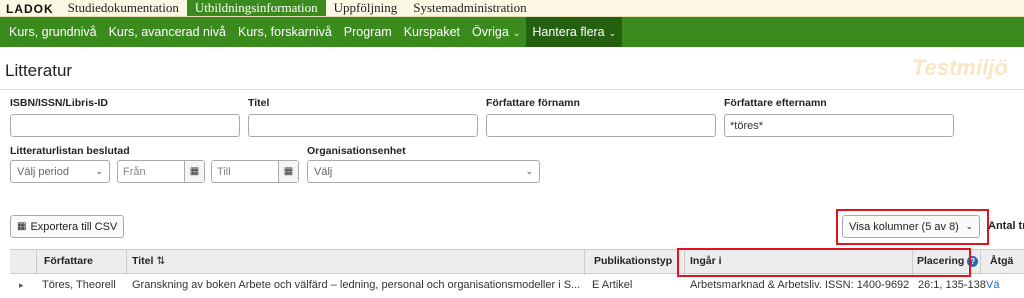 The height and width of the screenshot is (298, 1024). What do you see at coordinates (70, 151) in the screenshot?
I see `beslutad-label: Litteraturlistan beslutad` at bounding box center [70, 151].